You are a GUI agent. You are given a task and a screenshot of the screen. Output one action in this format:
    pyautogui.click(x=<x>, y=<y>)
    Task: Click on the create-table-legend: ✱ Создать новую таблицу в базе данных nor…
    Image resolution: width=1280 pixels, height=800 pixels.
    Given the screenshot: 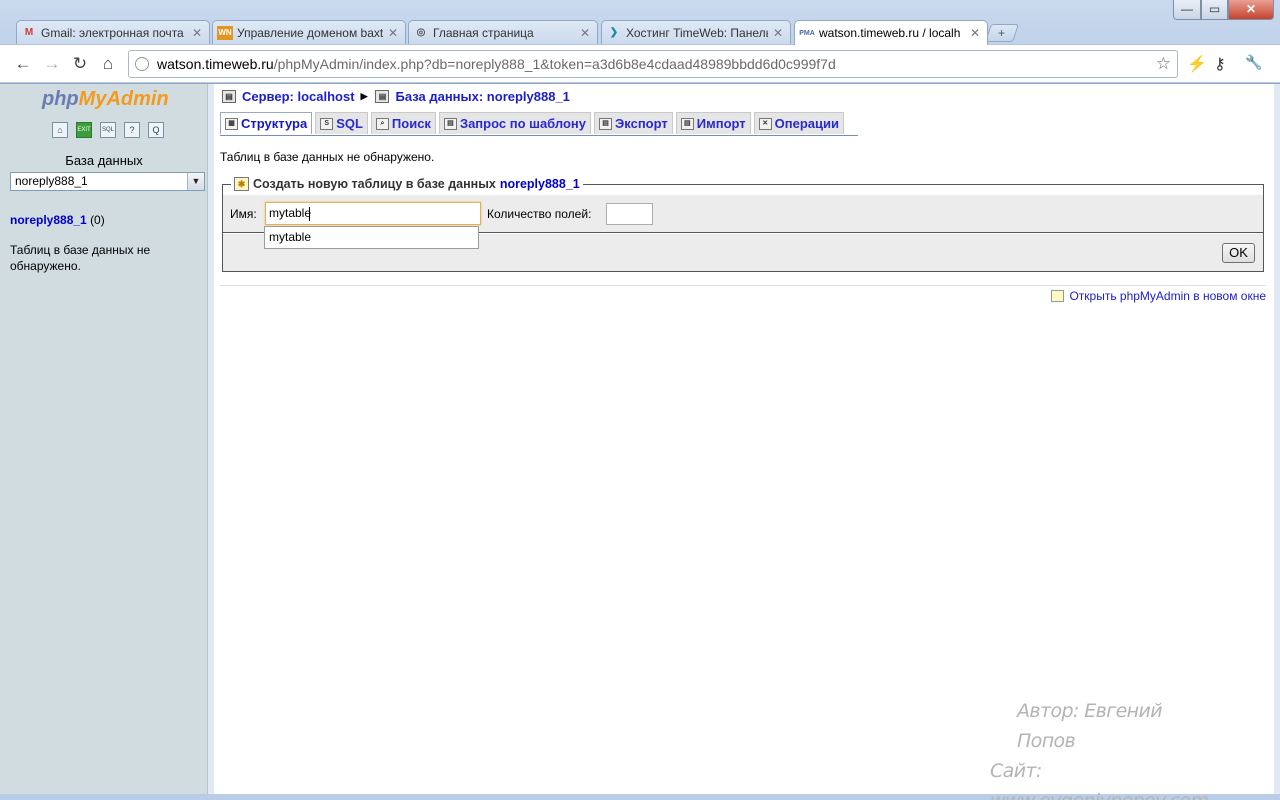 What is the action you would take?
    pyautogui.click(x=407, y=184)
    